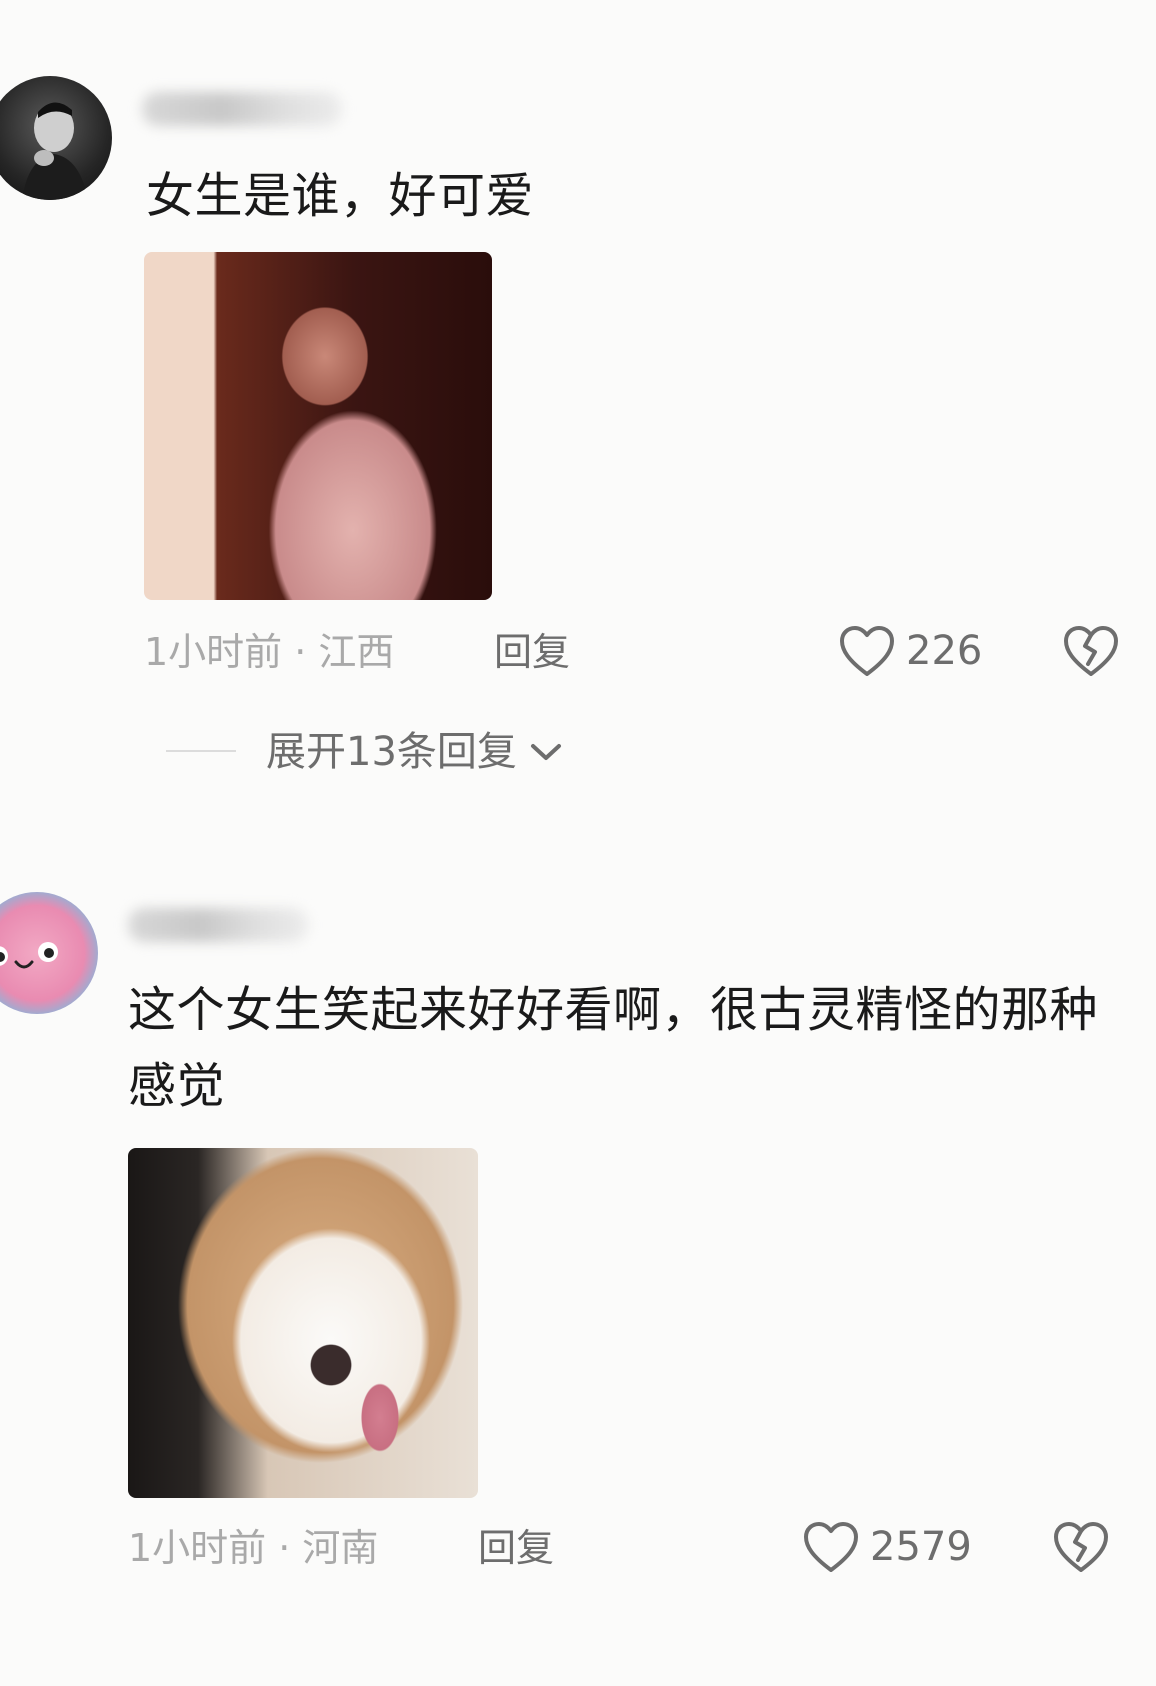  What do you see at coordinates (29, 955) in the screenshot?
I see `pink-blob-face-icon` at bounding box center [29, 955].